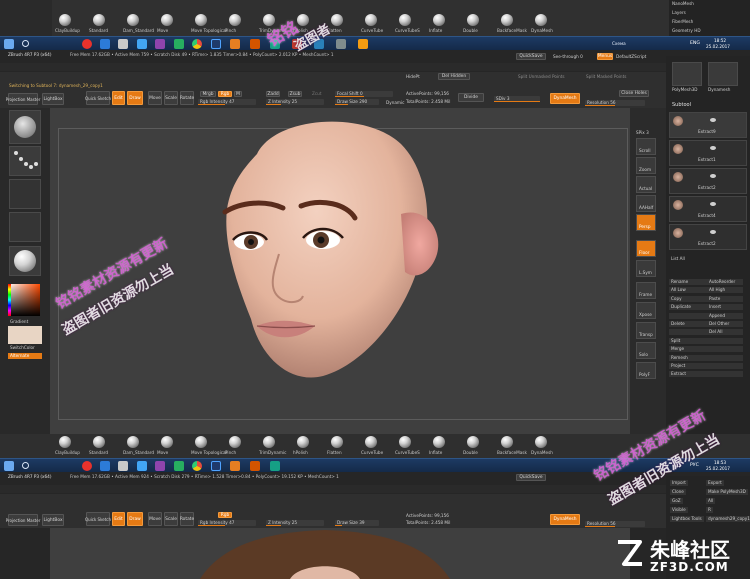 The width and height of the screenshot is (750, 579). Describe the element at coordinates (708, 153) in the screenshot. I see `subtool-row: Extract1` at that location.